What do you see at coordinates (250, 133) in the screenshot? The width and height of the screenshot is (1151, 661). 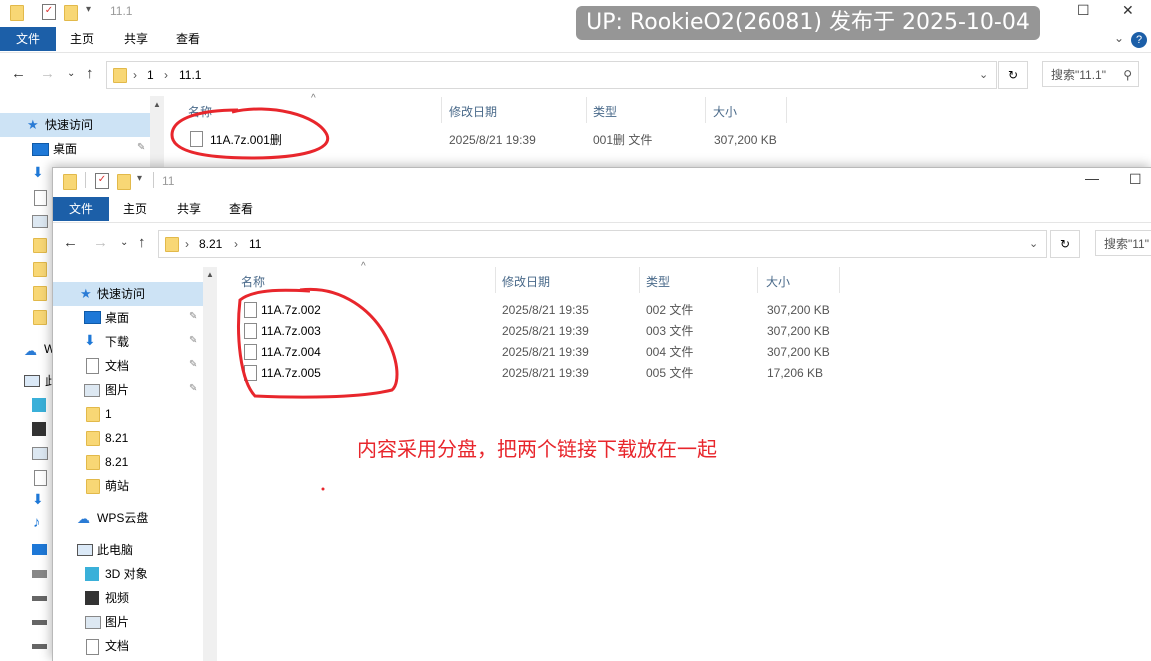 I see `circle-annotation-back` at bounding box center [250, 133].